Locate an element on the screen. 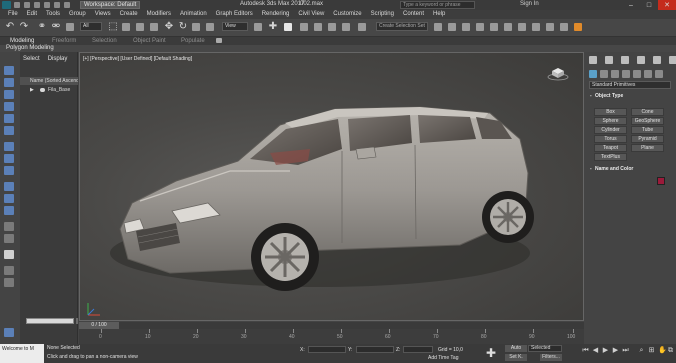  placement-icon is located at coordinates (210, 27).